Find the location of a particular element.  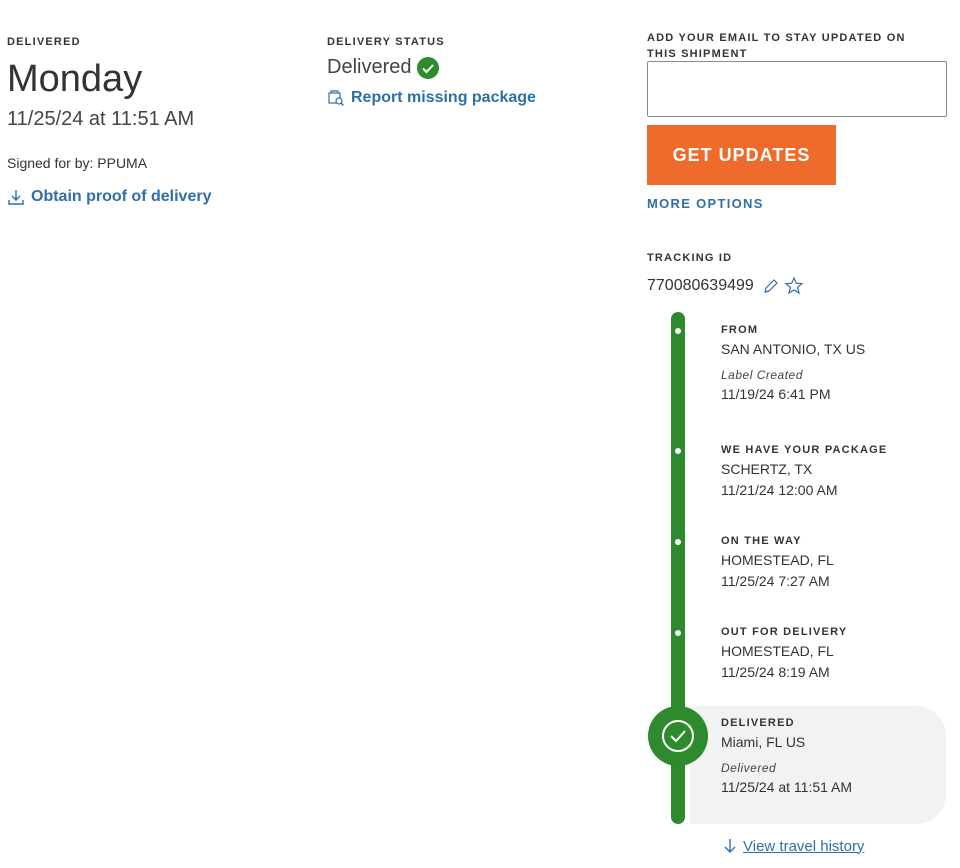

event-note: Delivered is located at coordinates (749, 768).